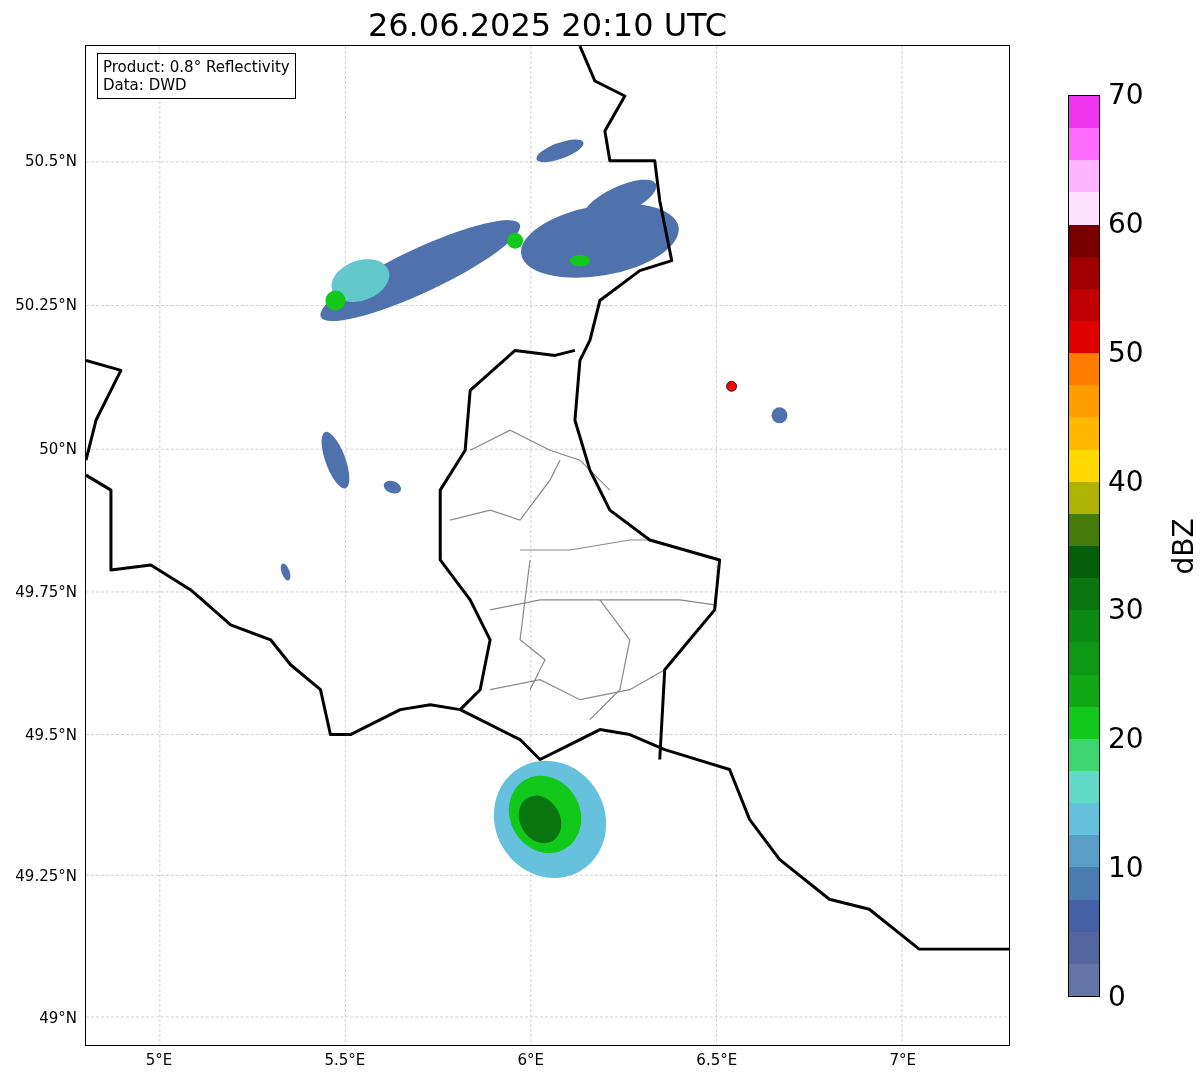 Image resolution: width=1202 pixels, height=1081 pixels. What do you see at coordinates (46, 876) in the screenshot?
I see `latitude-label: 49.25°N` at bounding box center [46, 876].